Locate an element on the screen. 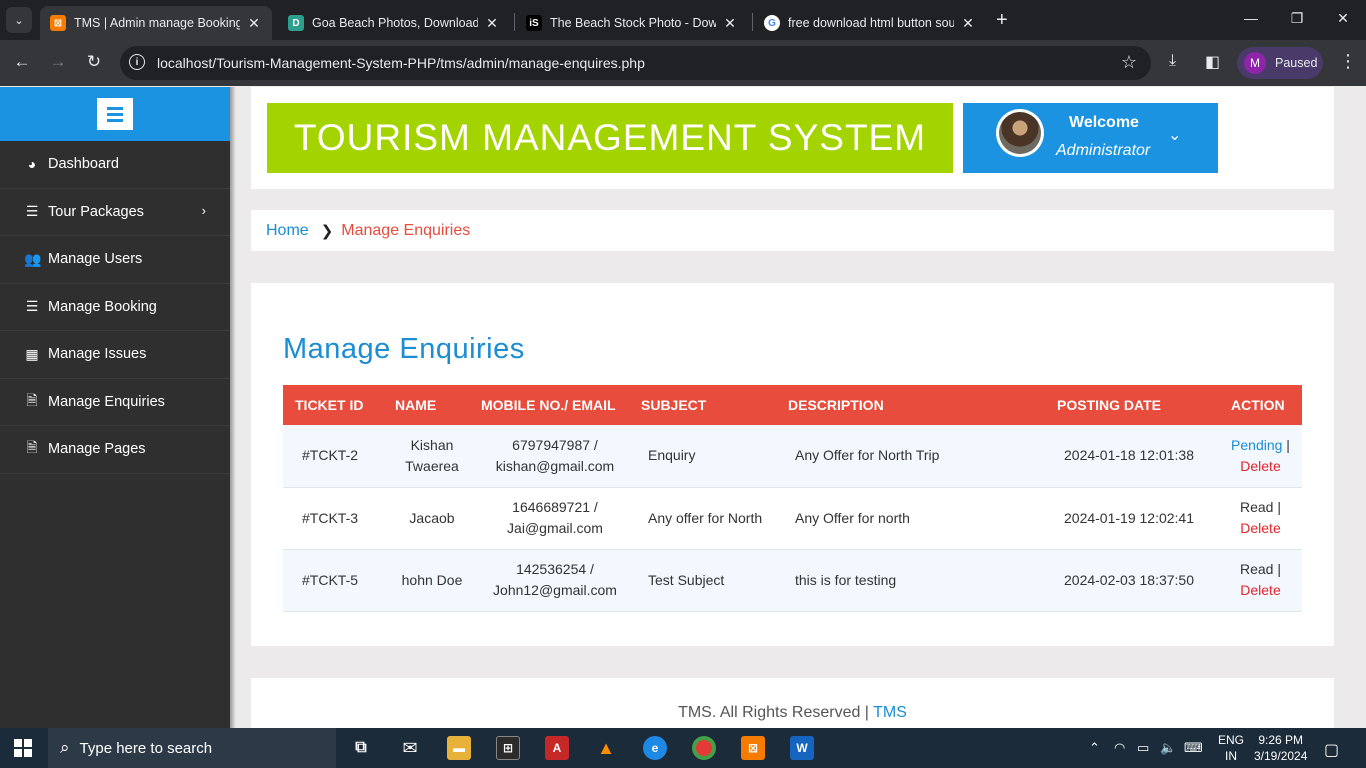 Image resolution: width=1366 pixels, height=768 pixels. tab-search-button: ⌄ is located at coordinates (19, 20).